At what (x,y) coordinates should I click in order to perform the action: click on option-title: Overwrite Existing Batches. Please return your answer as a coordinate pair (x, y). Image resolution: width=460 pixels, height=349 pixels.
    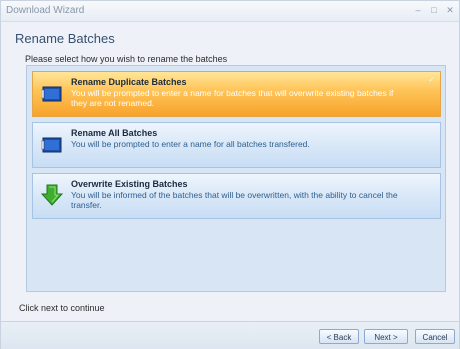
    Looking at the image, I should click on (129, 184).